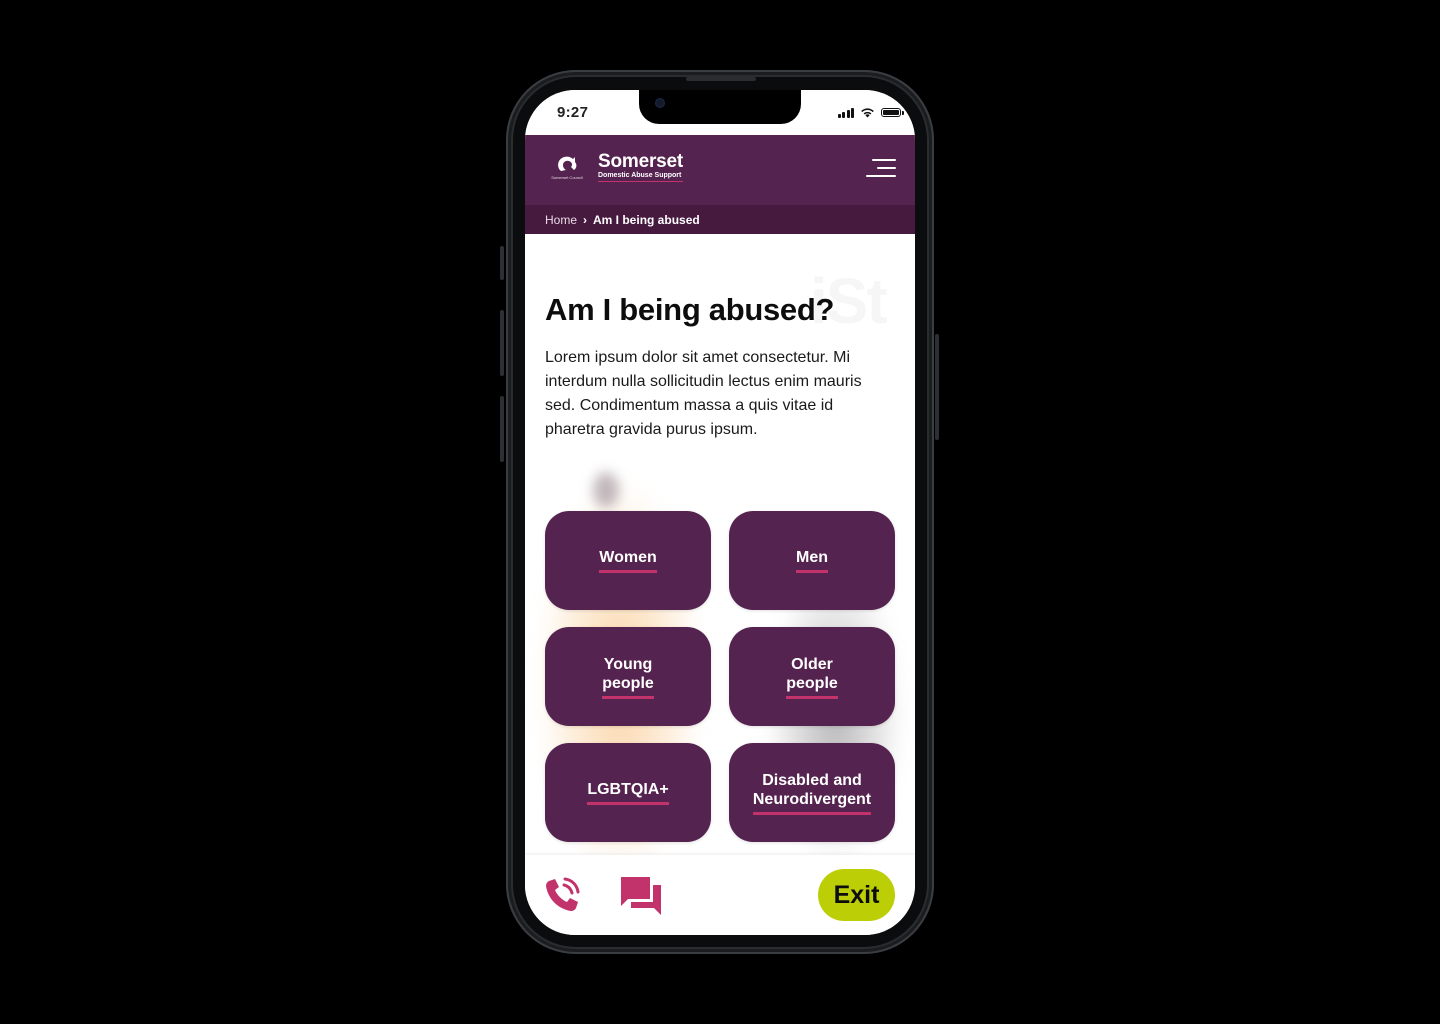  I want to click on phone-speaker, so click(721, 79).